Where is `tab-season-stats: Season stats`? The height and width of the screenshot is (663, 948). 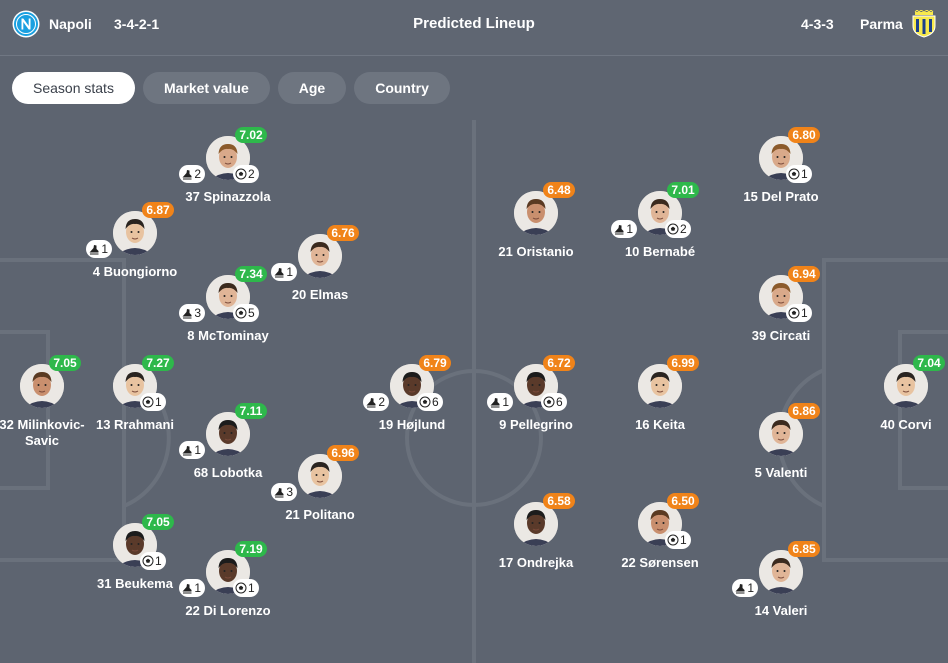 tab-season-stats: Season stats is located at coordinates (73, 88).